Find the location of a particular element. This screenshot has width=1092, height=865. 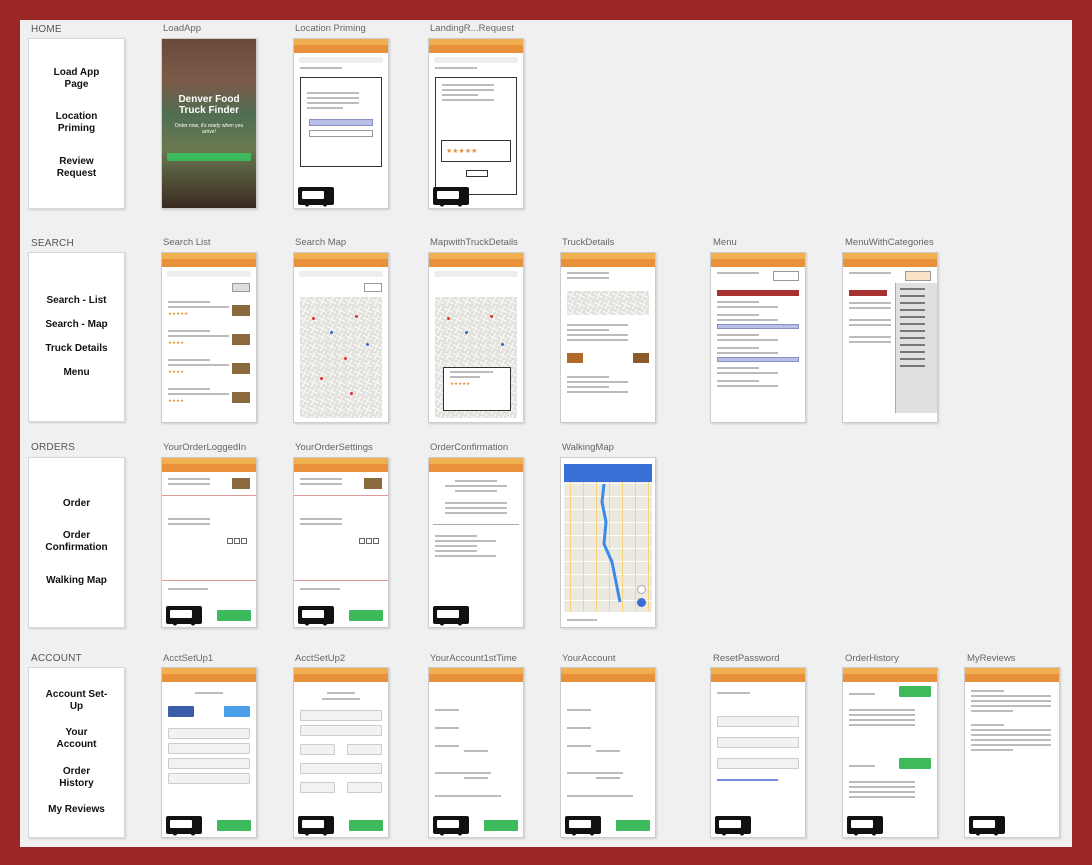

screen-your-order-settings is located at coordinates (341, 542).